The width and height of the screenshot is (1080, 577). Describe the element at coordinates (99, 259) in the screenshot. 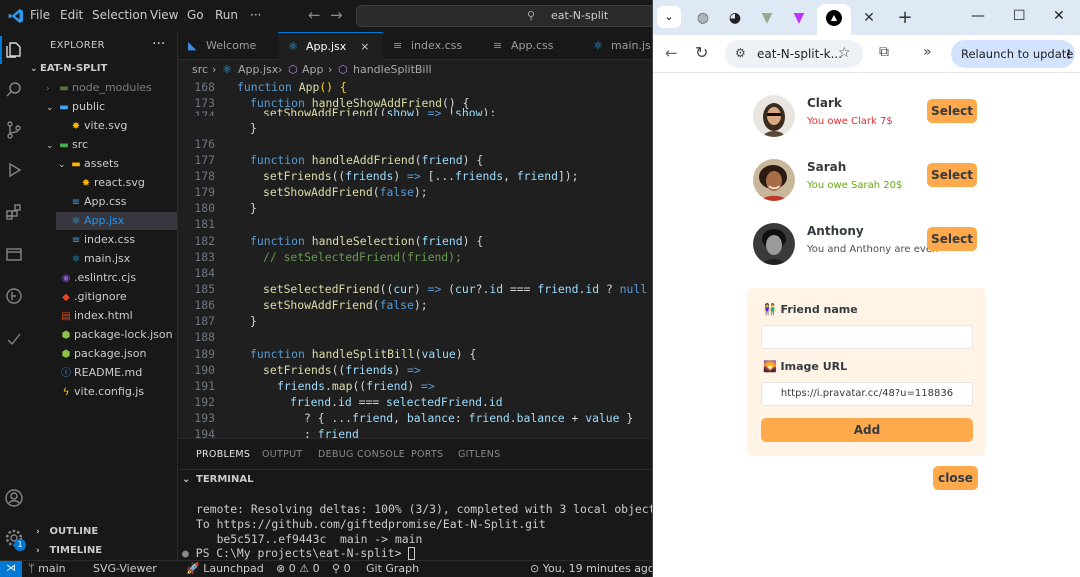

I see `tree-item: ⚛ main.jsx` at that location.